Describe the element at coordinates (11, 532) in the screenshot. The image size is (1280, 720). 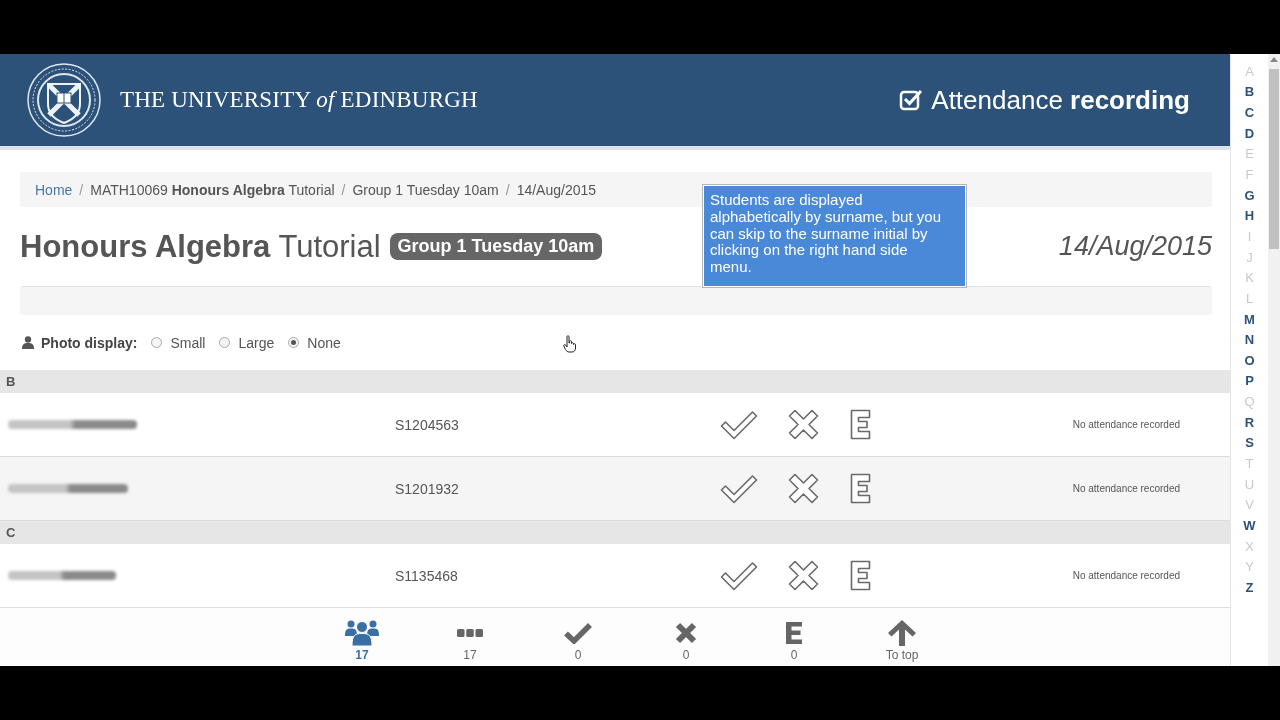
I see `section-letter: C` at that location.